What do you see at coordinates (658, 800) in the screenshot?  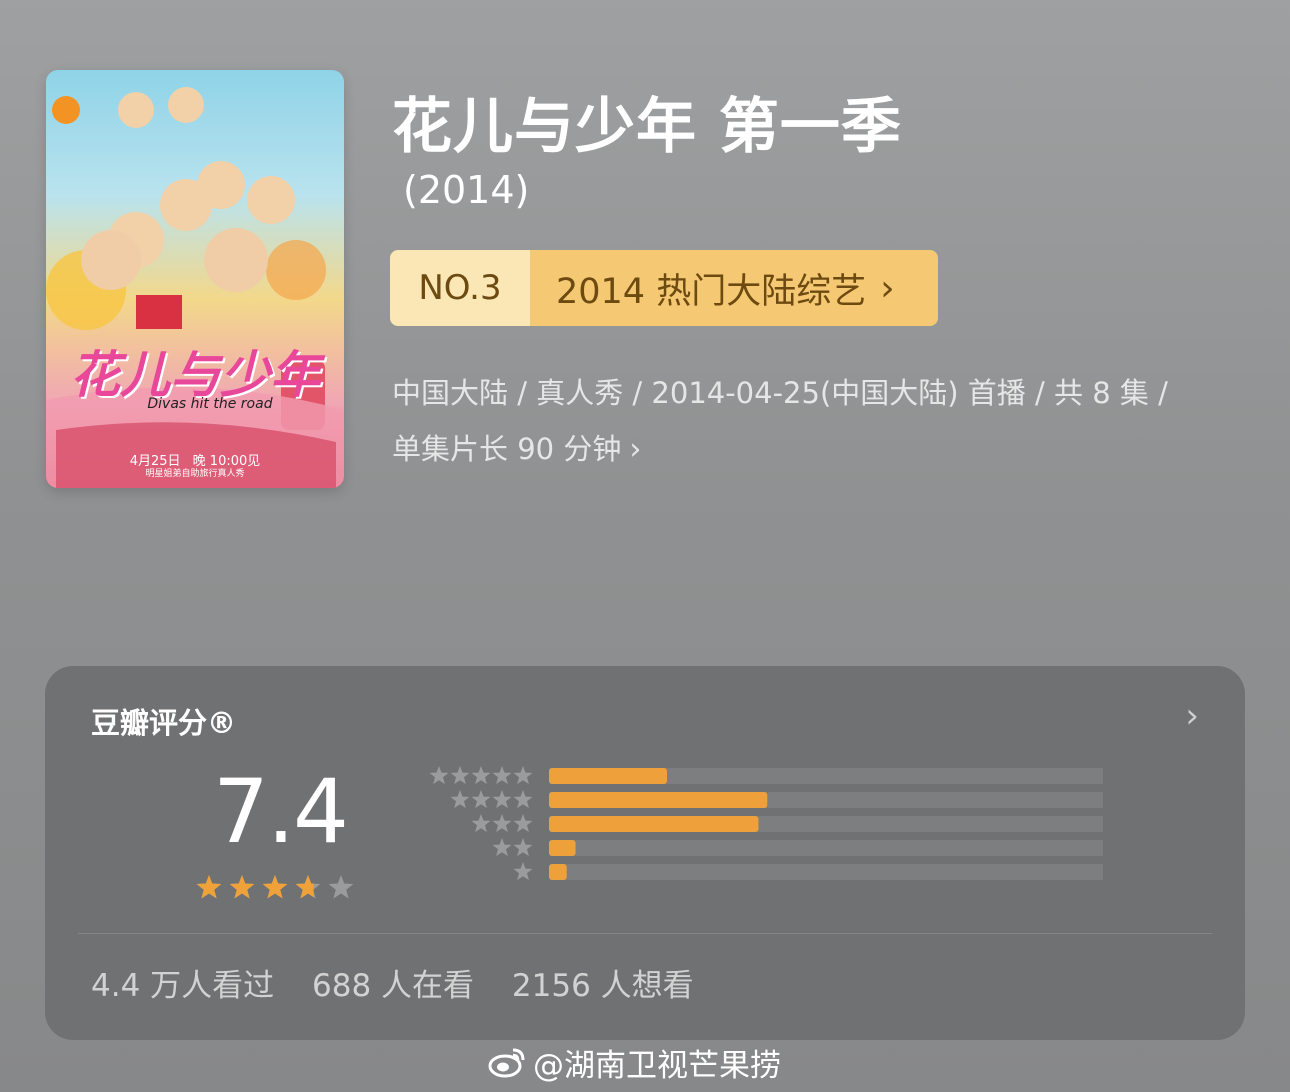 I see `dist-bar-4-star` at bounding box center [658, 800].